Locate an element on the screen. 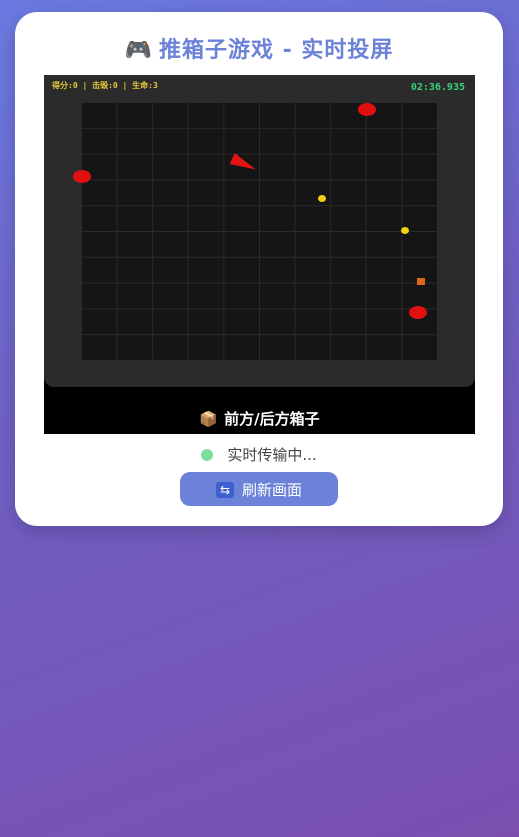 The height and width of the screenshot is (837, 519). page-title-text: 推箱子游戏 - 实时投屏 is located at coordinates (276, 50).